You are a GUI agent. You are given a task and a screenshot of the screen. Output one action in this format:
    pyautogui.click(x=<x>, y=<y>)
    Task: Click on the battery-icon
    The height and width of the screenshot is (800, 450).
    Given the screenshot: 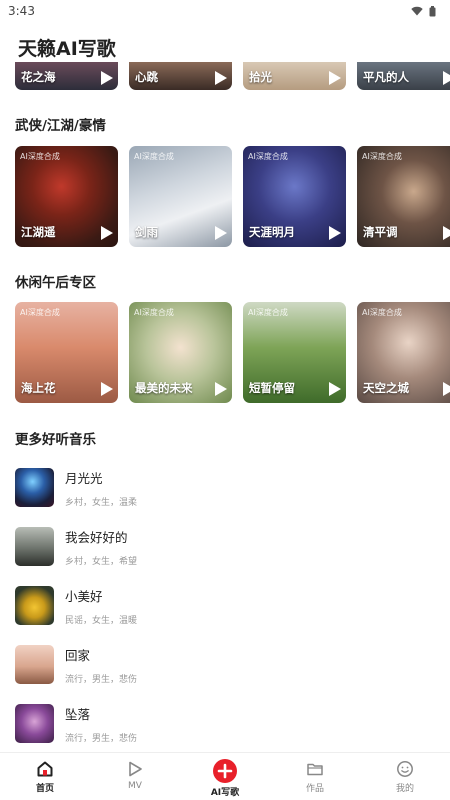 What is the action you would take?
    pyautogui.click(x=432, y=10)
    